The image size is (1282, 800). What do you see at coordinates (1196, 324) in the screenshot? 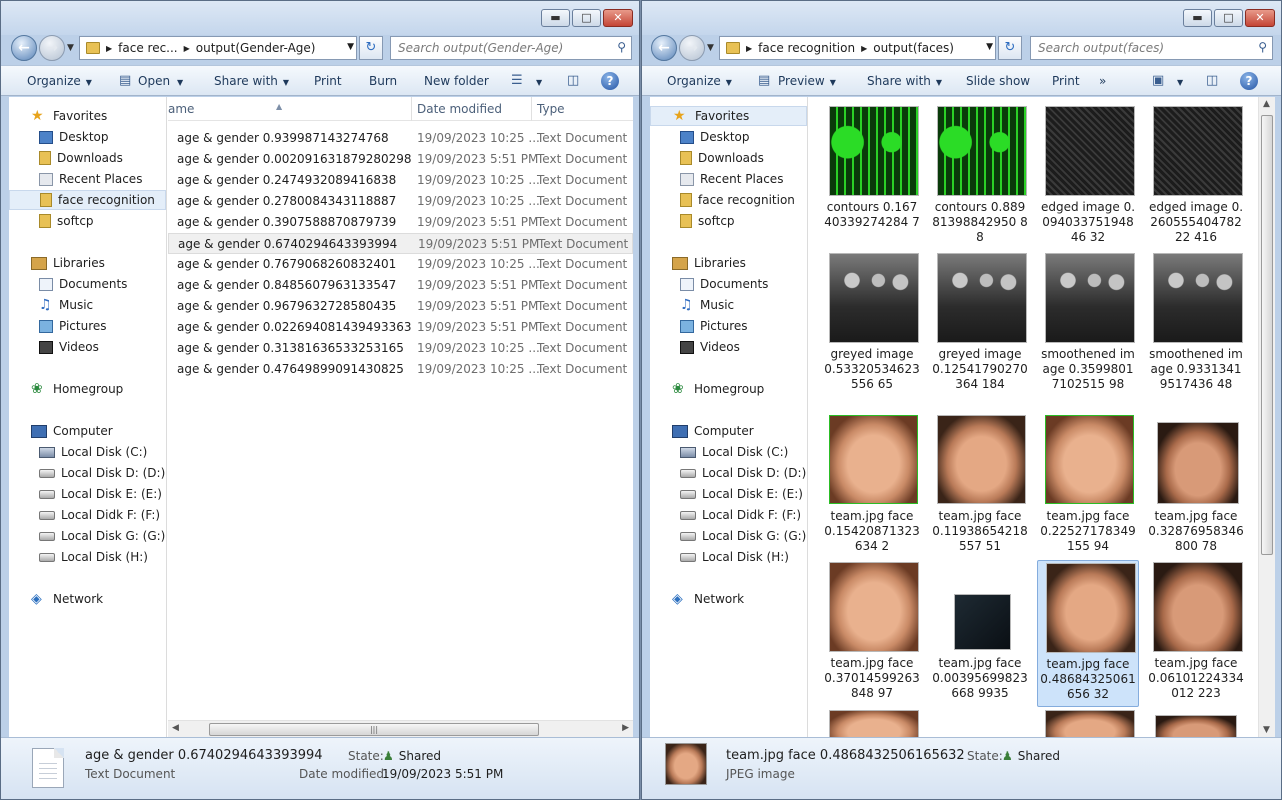
I see `thumbnail-item: smoothened image 0.93313419517436 48` at bounding box center [1196, 324].